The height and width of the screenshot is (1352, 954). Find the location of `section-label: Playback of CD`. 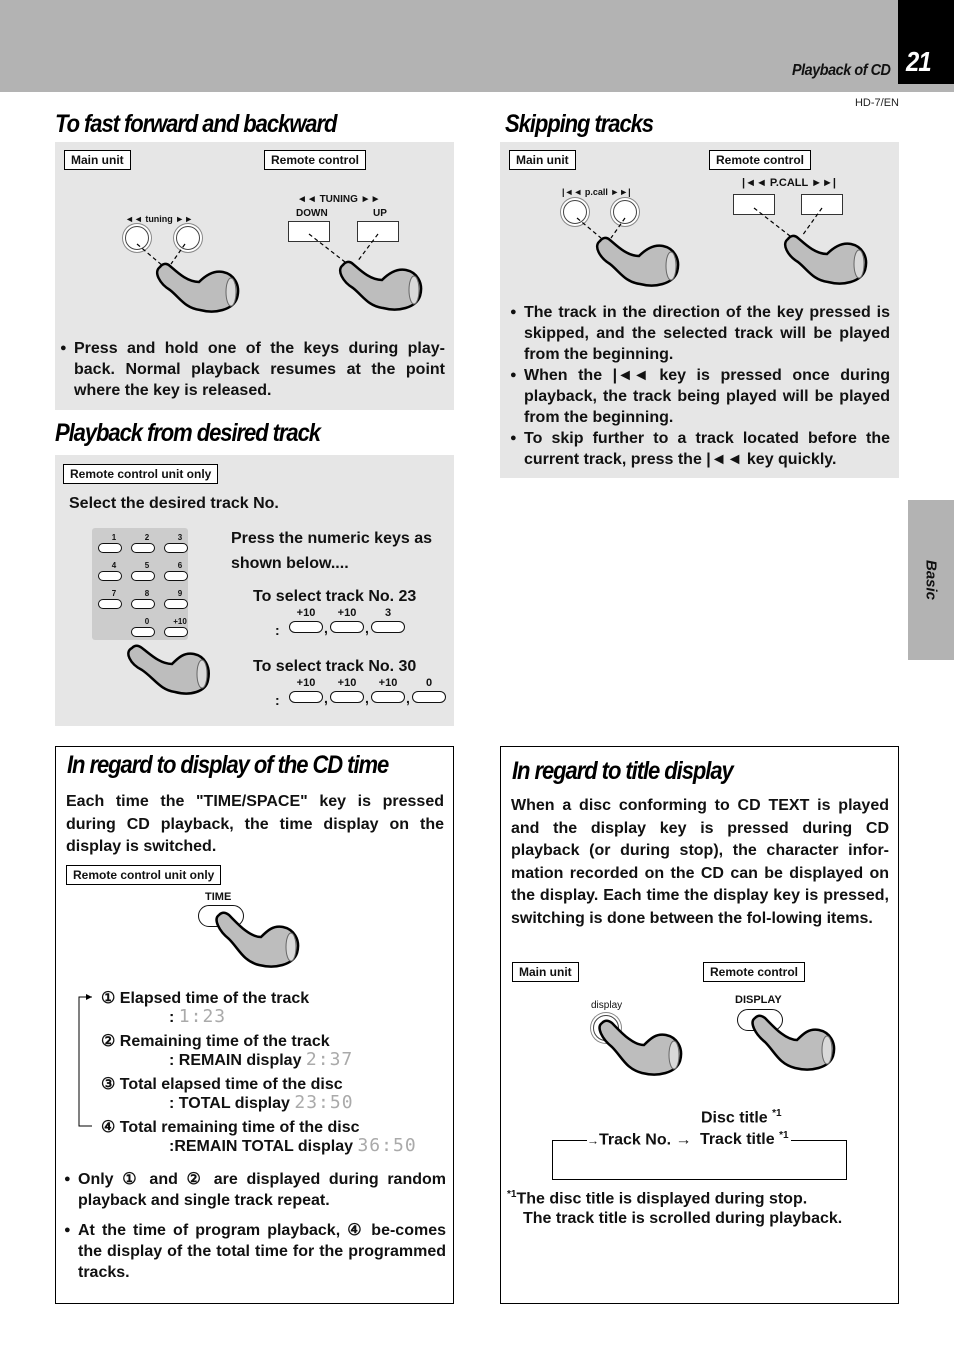

section-label: Playback of CD is located at coordinates (840, 70).